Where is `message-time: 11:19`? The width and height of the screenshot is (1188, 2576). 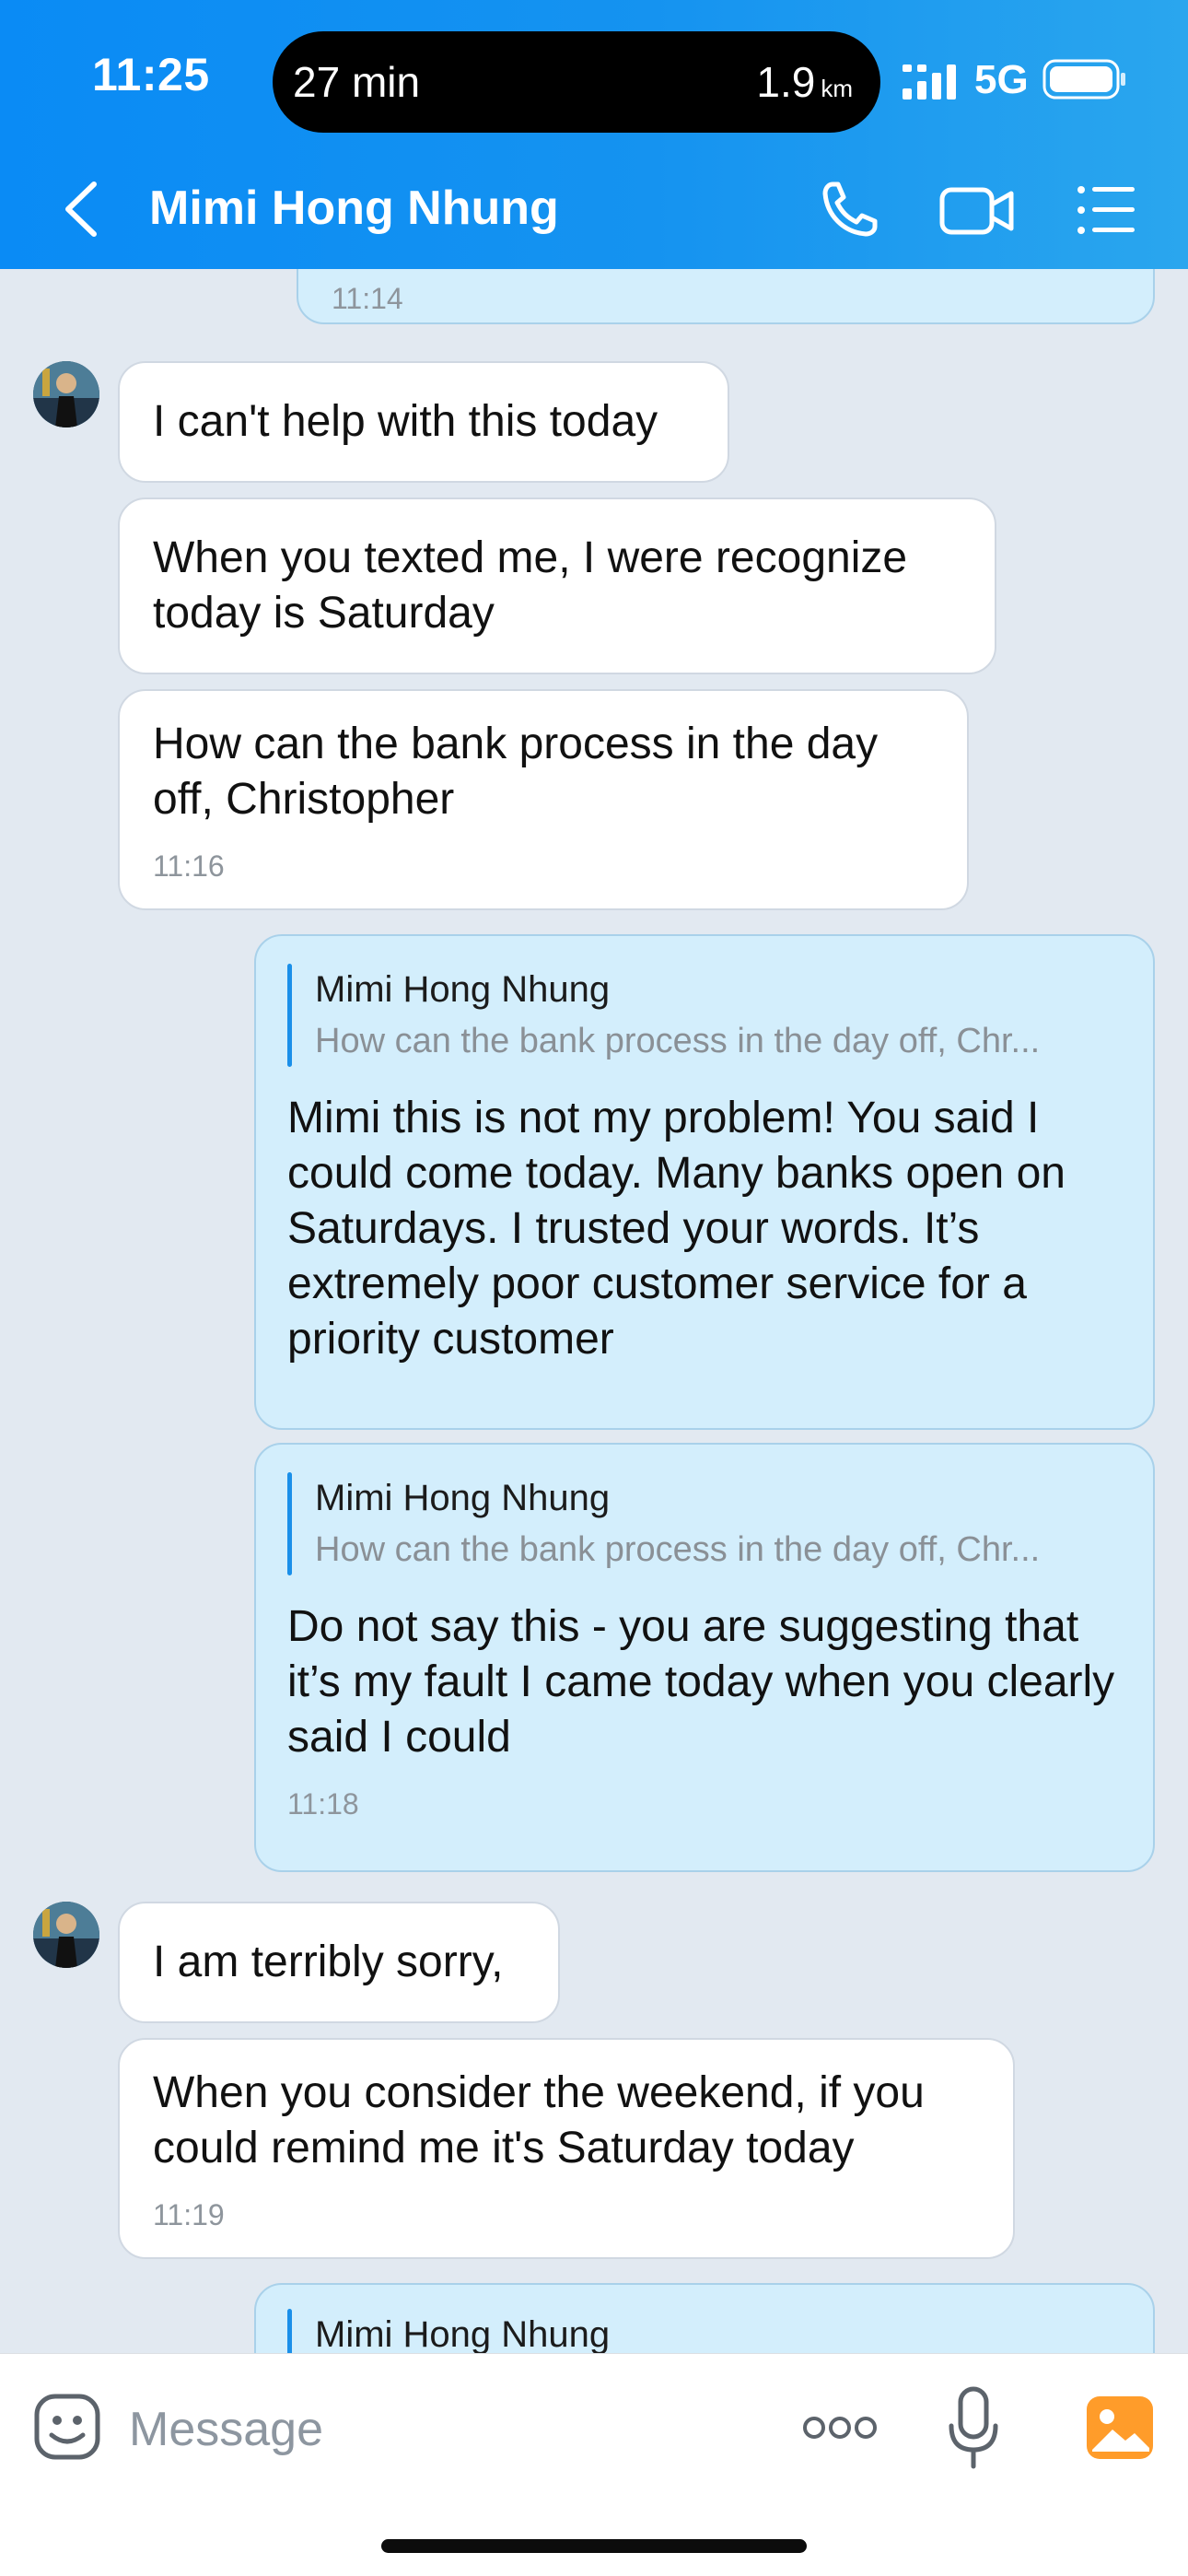
message-time: 11:19 is located at coordinates (189, 2214).